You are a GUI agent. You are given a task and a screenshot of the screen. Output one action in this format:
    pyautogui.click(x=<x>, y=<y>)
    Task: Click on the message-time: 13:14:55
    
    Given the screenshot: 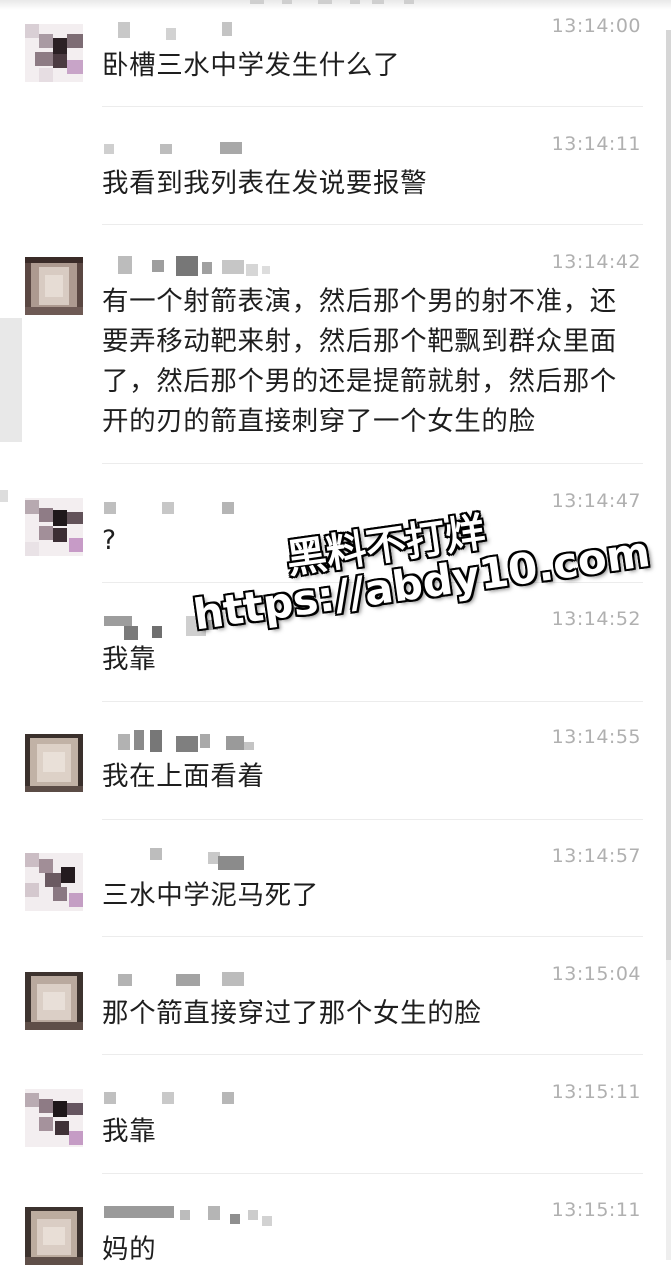 What is the action you would take?
    pyautogui.click(x=596, y=737)
    